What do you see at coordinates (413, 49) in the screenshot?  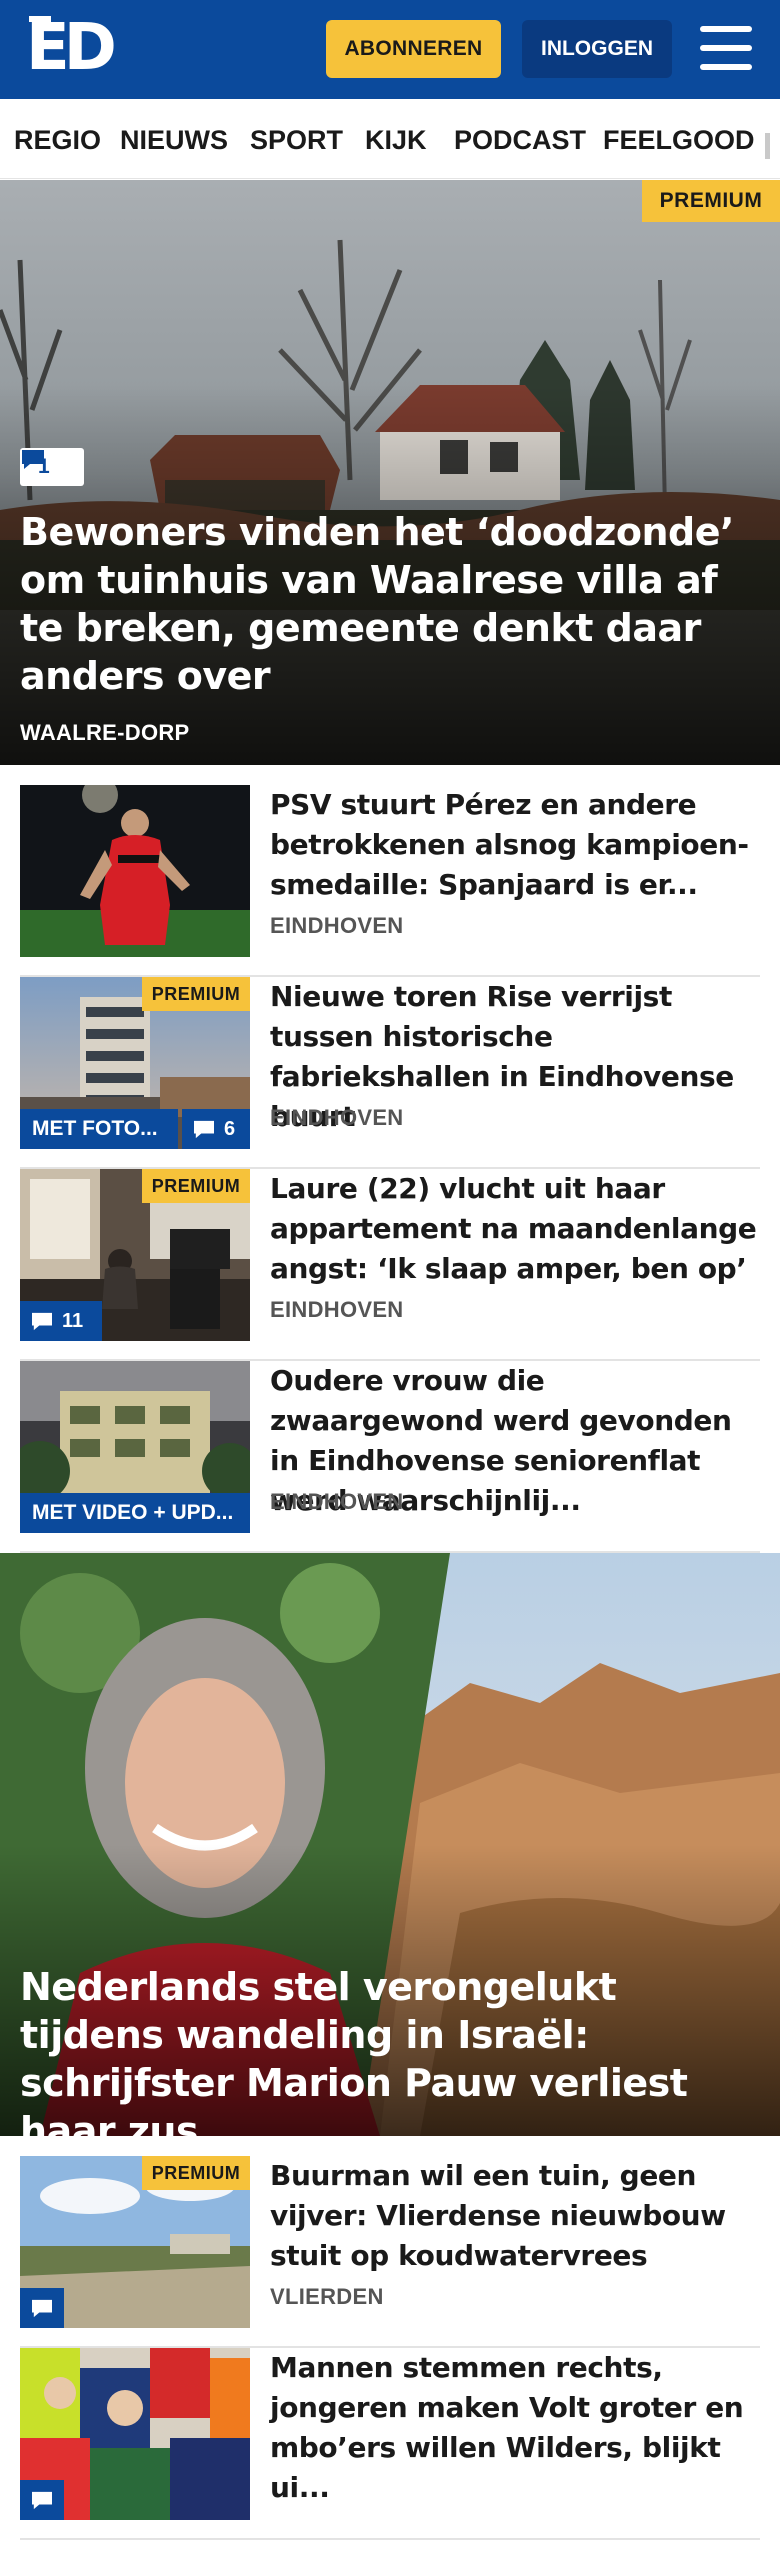 I see `subscribe-button: ABONNEREN` at bounding box center [413, 49].